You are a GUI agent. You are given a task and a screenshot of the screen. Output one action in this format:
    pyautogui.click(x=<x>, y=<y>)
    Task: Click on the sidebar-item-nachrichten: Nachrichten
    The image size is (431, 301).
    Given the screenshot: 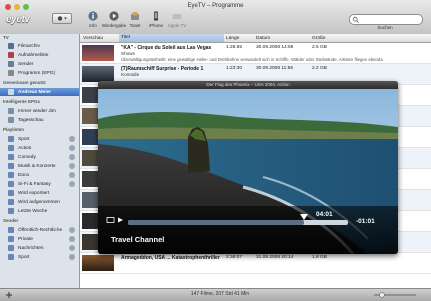 What is the action you would take?
    pyautogui.click(x=39, y=248)
    